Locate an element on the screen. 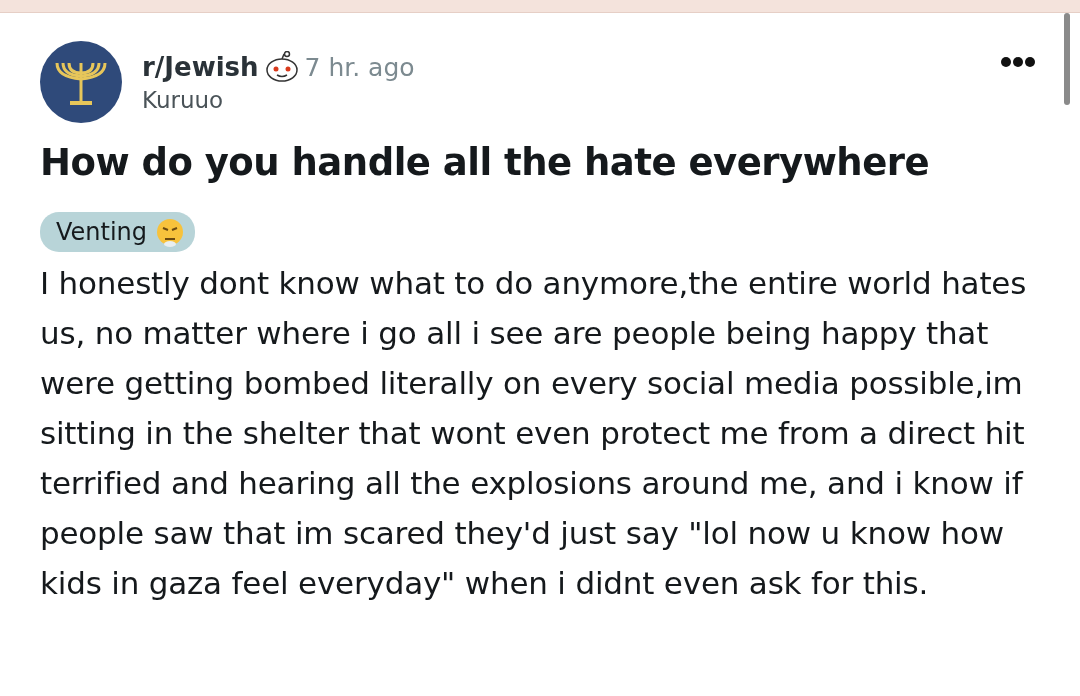 The image size is (1080, 696). post-time: 7 hr. ago is located at coordinates (359, 67).